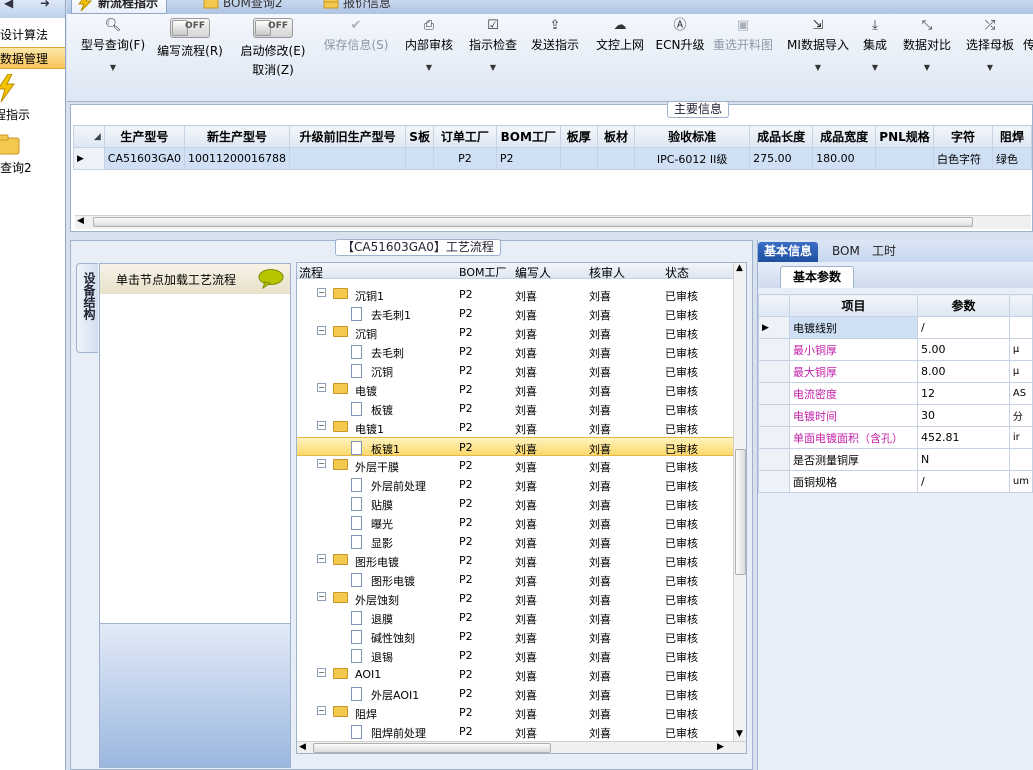 This screenshot has width=1033, height=770. What do you see at coordinates (119, 7) in the screenshot?
I see `tab-new-process: 新流程指示` at bounding box center [119, 7].